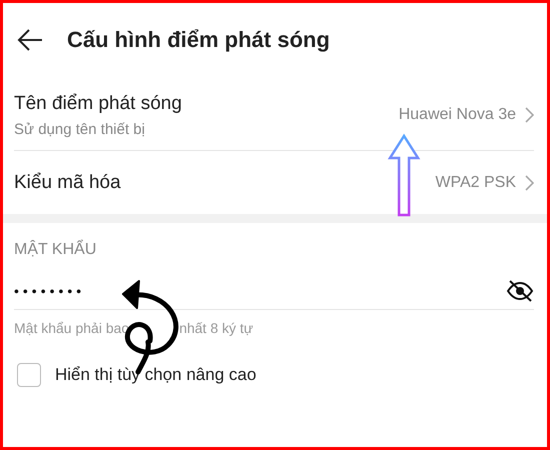 The width and height of the screenshot is (550, 450). I want to click on section-heading: MẬT KHẨU, so click(56, 250).